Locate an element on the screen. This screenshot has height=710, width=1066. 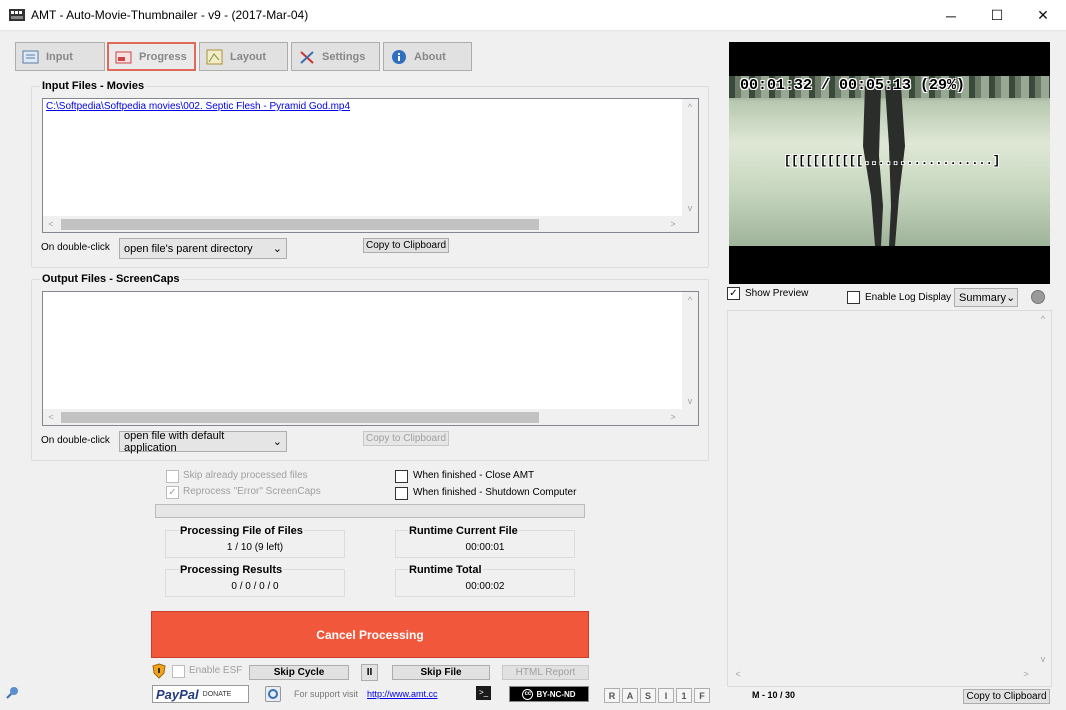
input-double-click-label: On double-click is located at coordinates (75, 247).